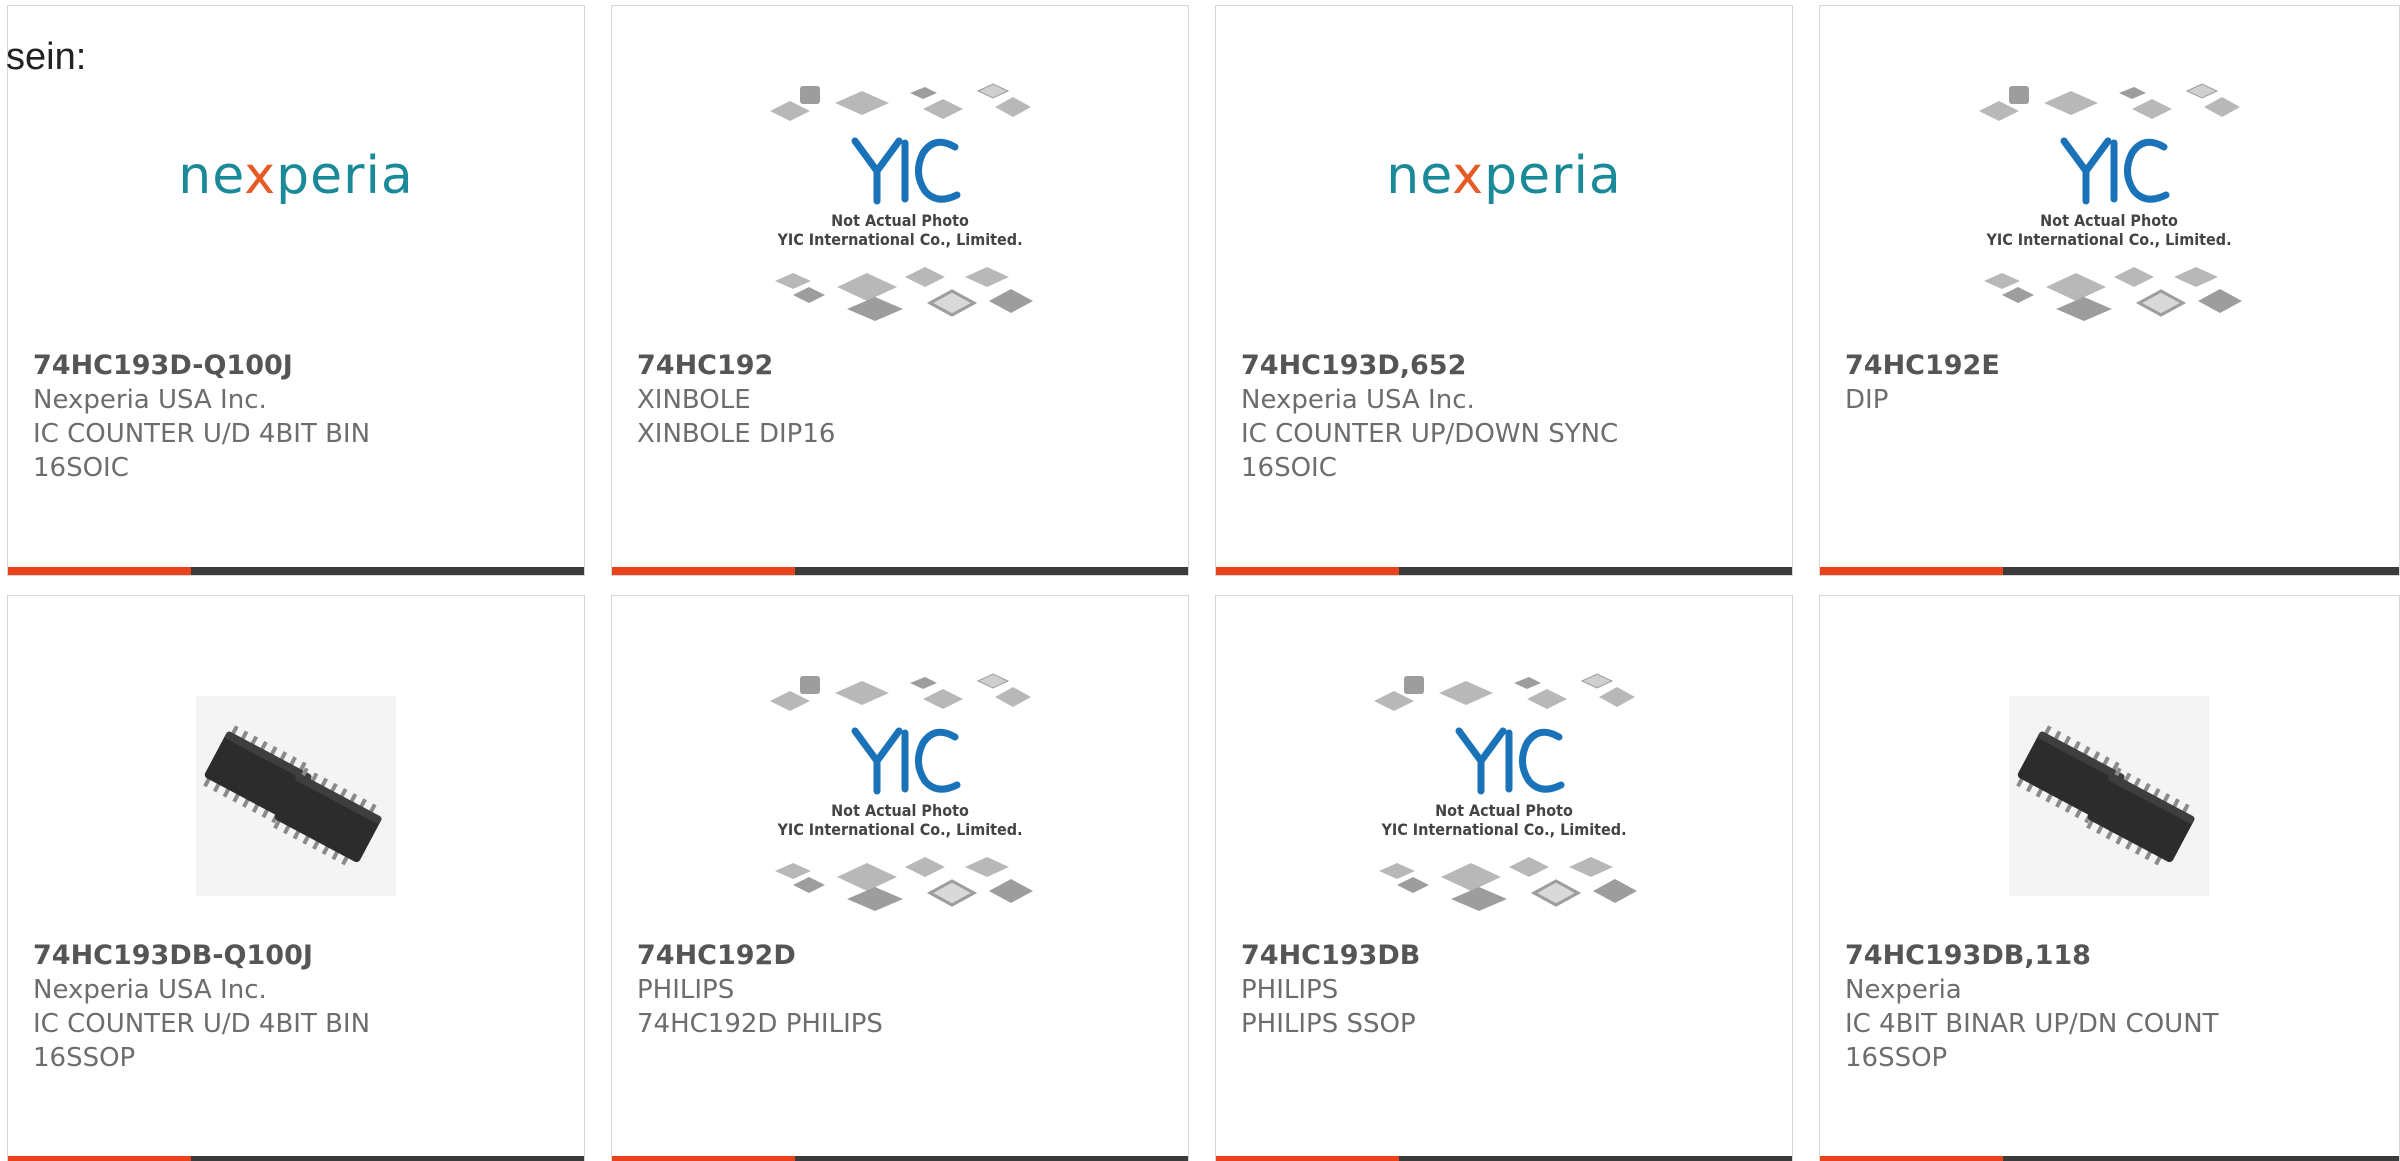 The width and height of the screenshot is (2400, 1161). Describe the element at coordinates (202, 1024) in the screenshot. I see `description: IC COUNTER U/D 4BIT BIN` at that location.